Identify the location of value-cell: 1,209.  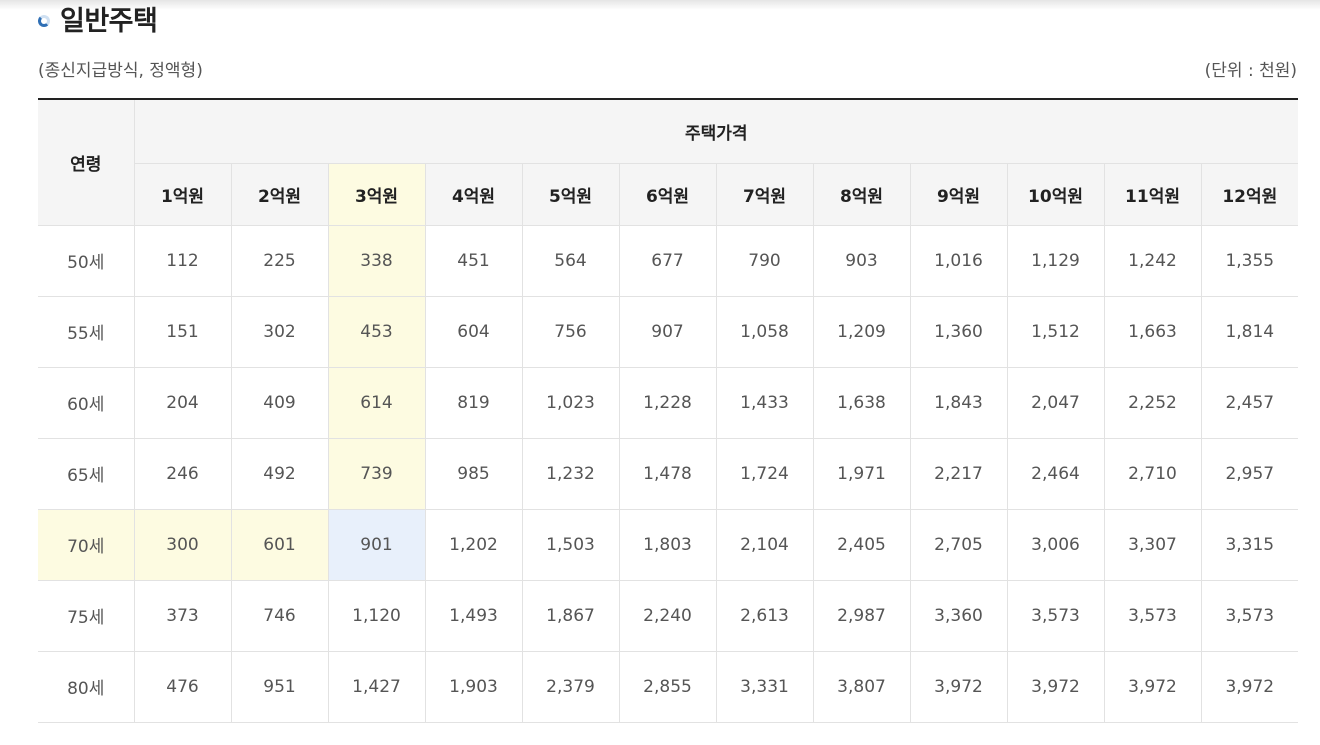
(861, 331).